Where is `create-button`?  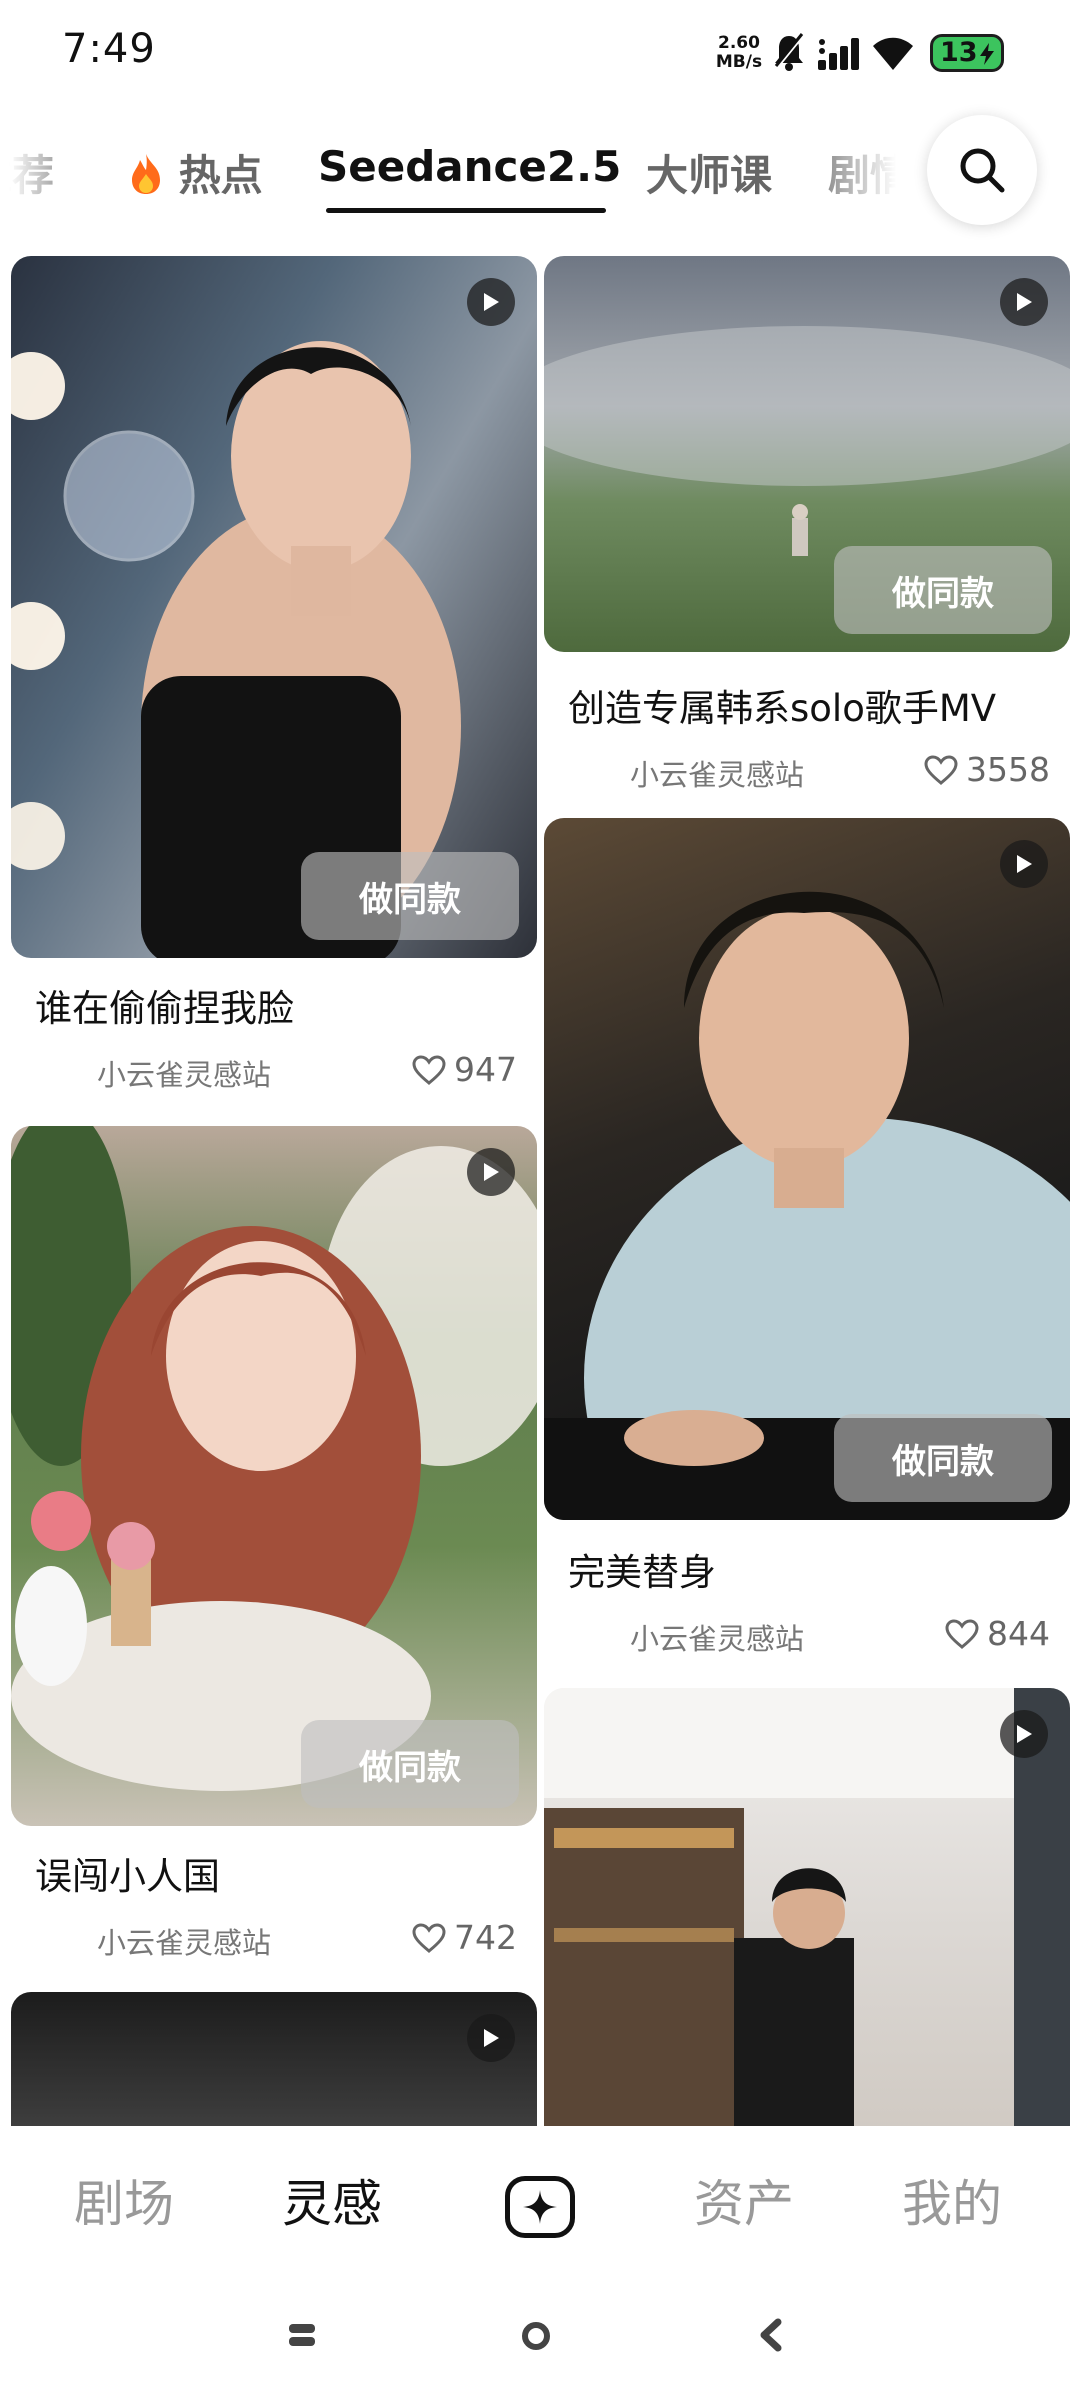 create-button is located at coordinates (540, 2207).